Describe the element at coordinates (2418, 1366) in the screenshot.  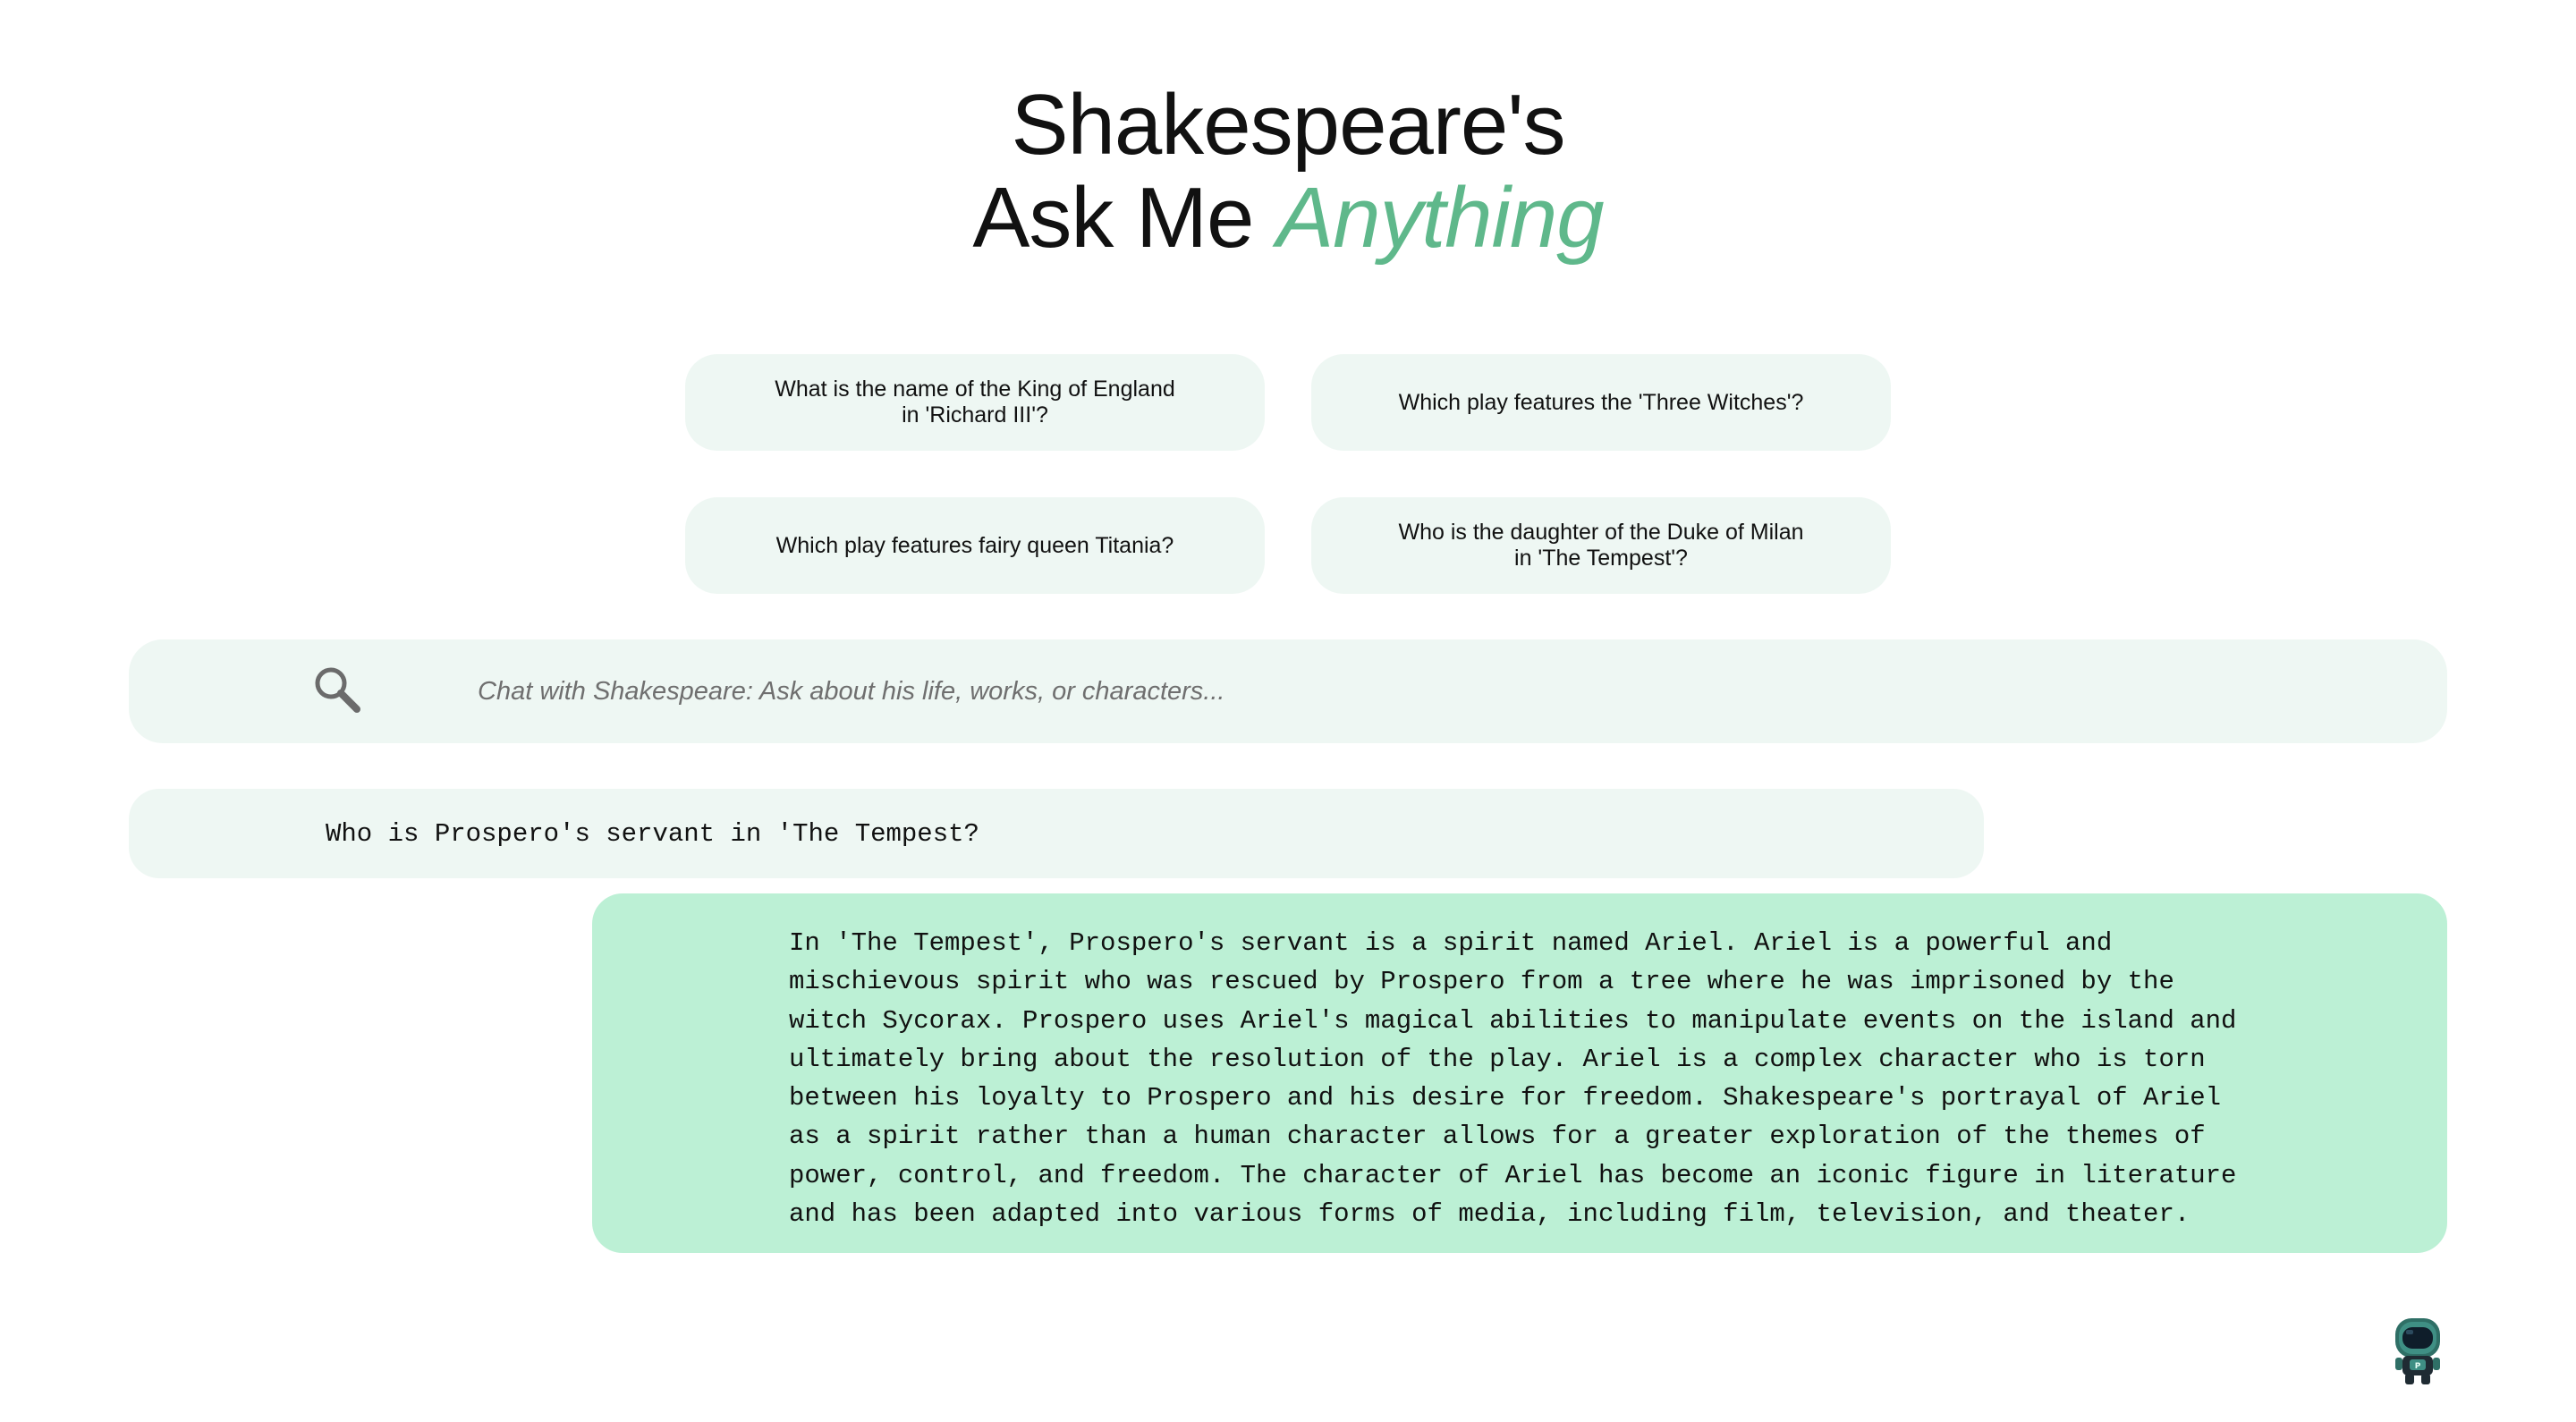
I see `svg-text: P` at that location.